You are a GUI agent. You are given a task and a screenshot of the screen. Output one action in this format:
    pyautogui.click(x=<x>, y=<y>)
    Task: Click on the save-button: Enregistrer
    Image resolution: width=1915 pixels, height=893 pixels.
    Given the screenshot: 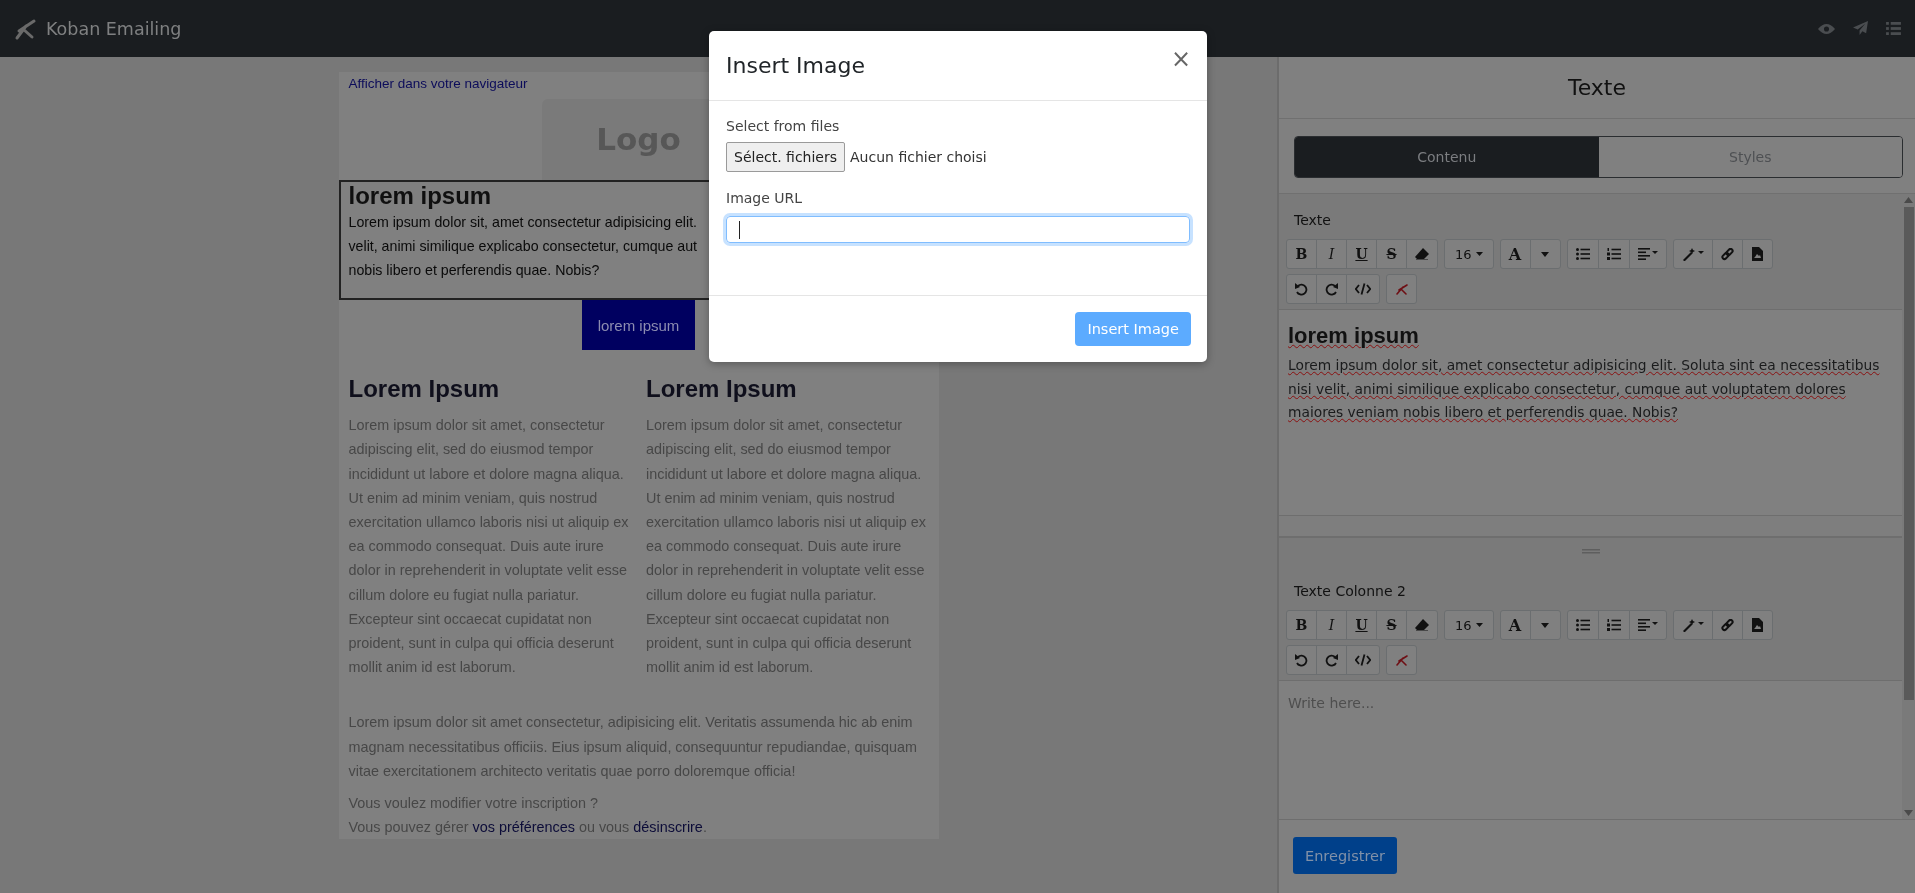 What is the action you would take?
    pyautogui.click(x=1345, y=855)
    